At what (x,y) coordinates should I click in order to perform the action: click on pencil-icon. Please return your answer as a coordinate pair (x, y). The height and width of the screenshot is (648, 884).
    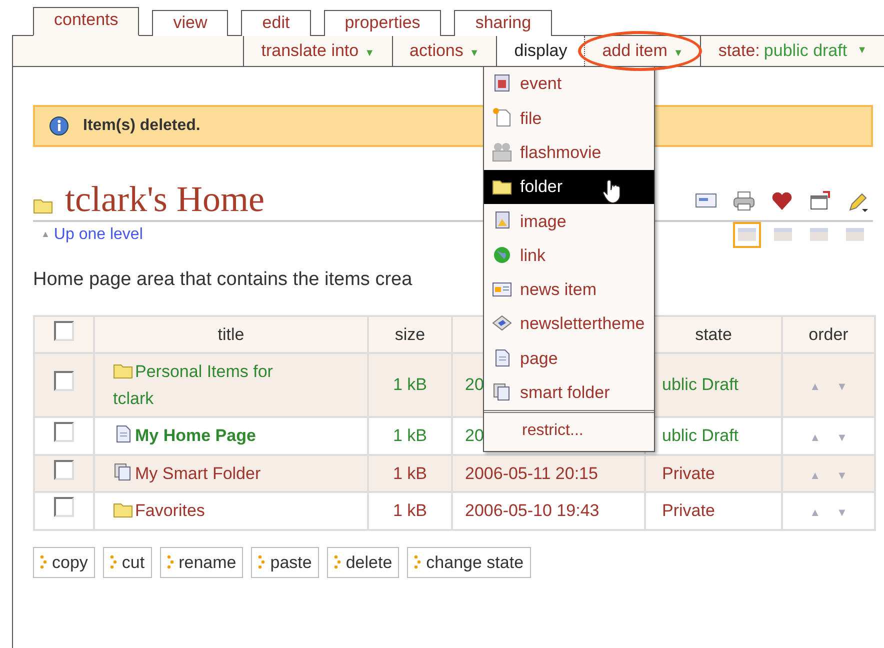
    Looking at the image, I should click on (858, 202).